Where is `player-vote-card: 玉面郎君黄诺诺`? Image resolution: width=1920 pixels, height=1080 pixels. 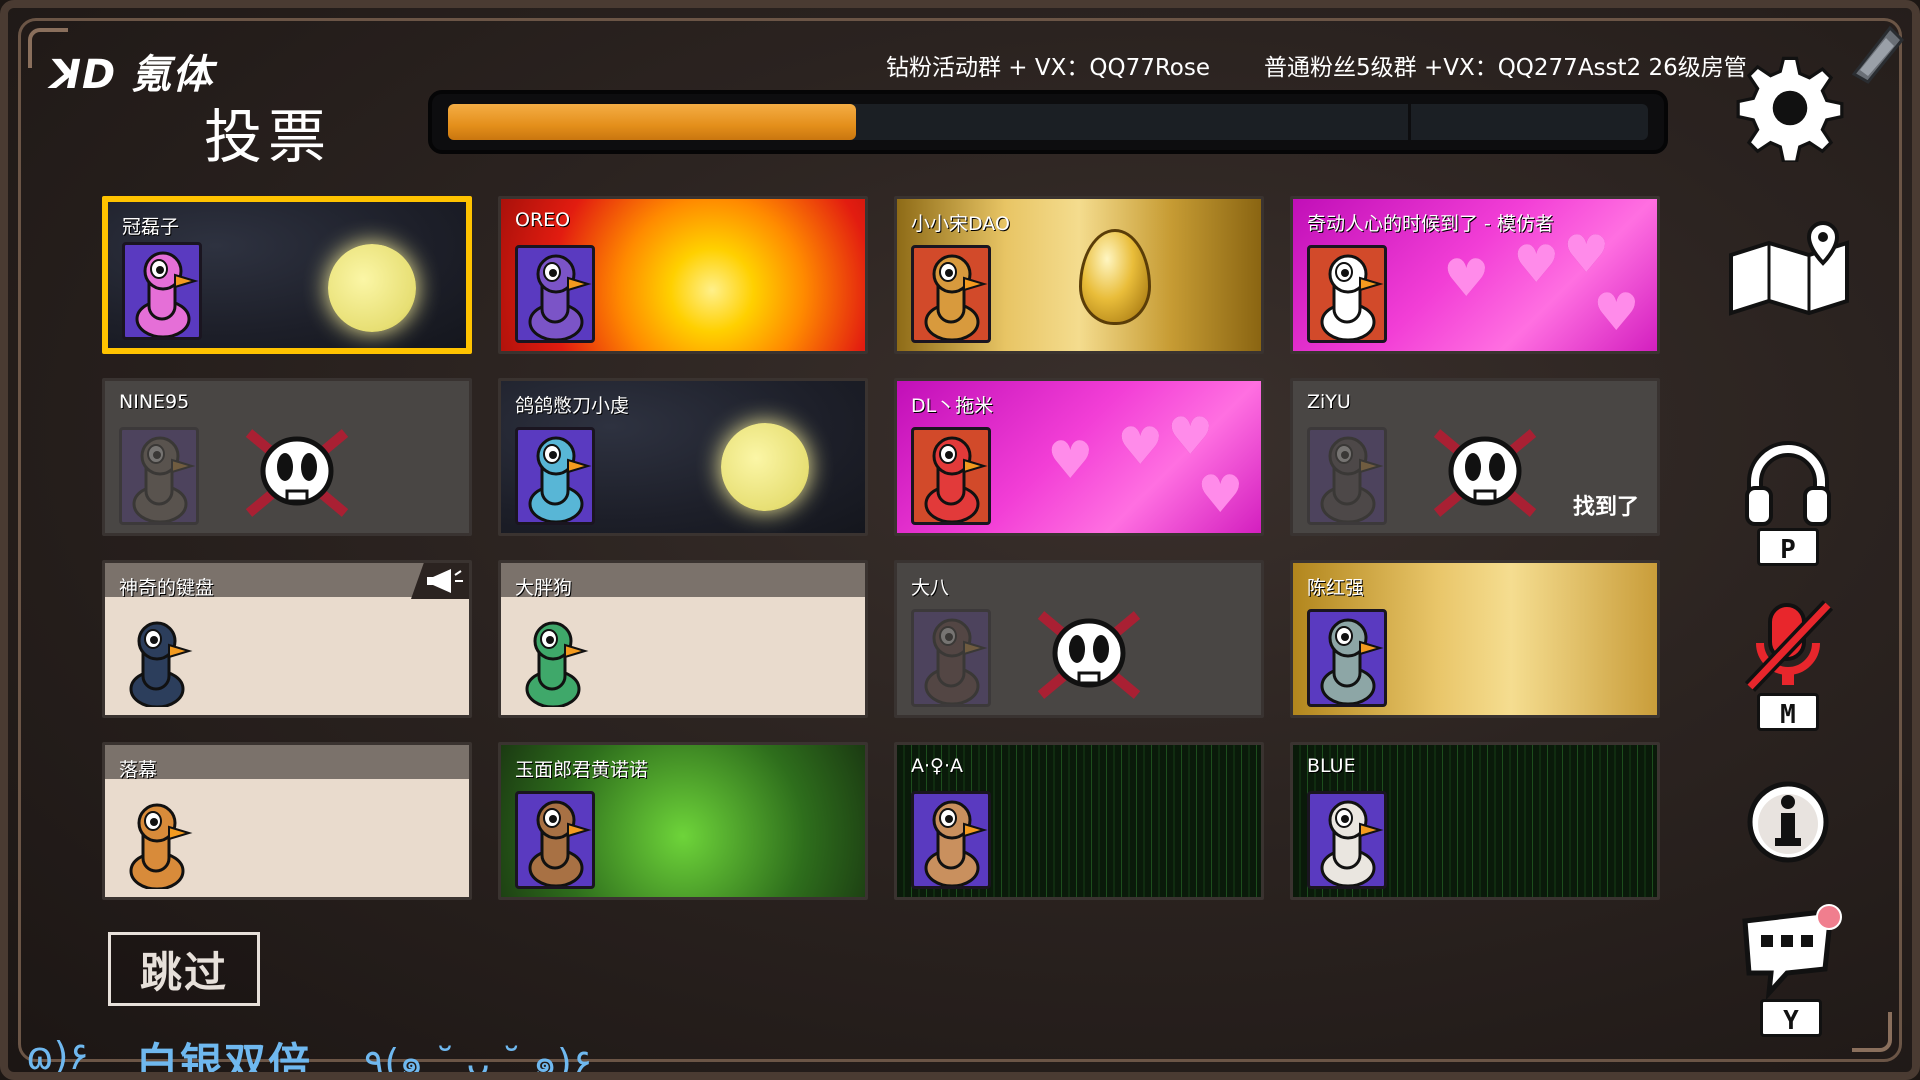 player-vote-card: 玉面郎君黄诺诺 is located at coordinates (683, 821).